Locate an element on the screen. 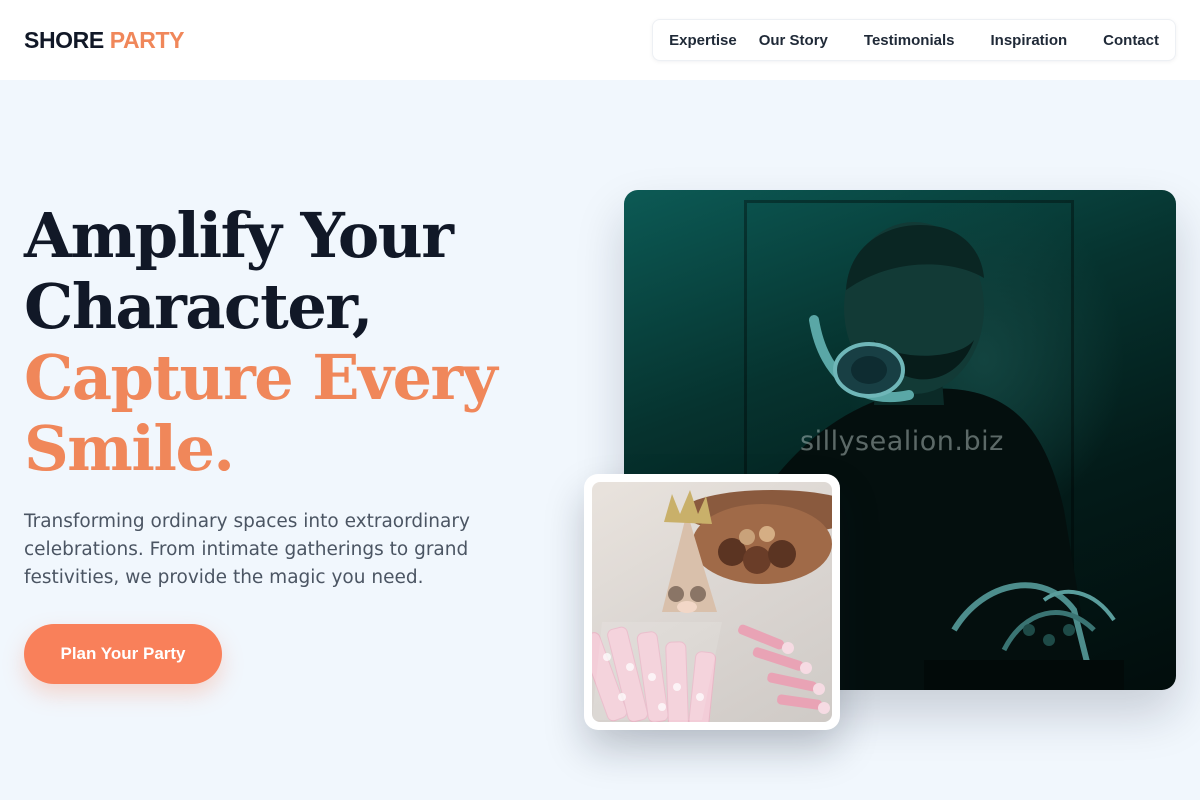 The image size is (1200, 800). hero-title-line-2: Character, is located at coordinates (199, 306).